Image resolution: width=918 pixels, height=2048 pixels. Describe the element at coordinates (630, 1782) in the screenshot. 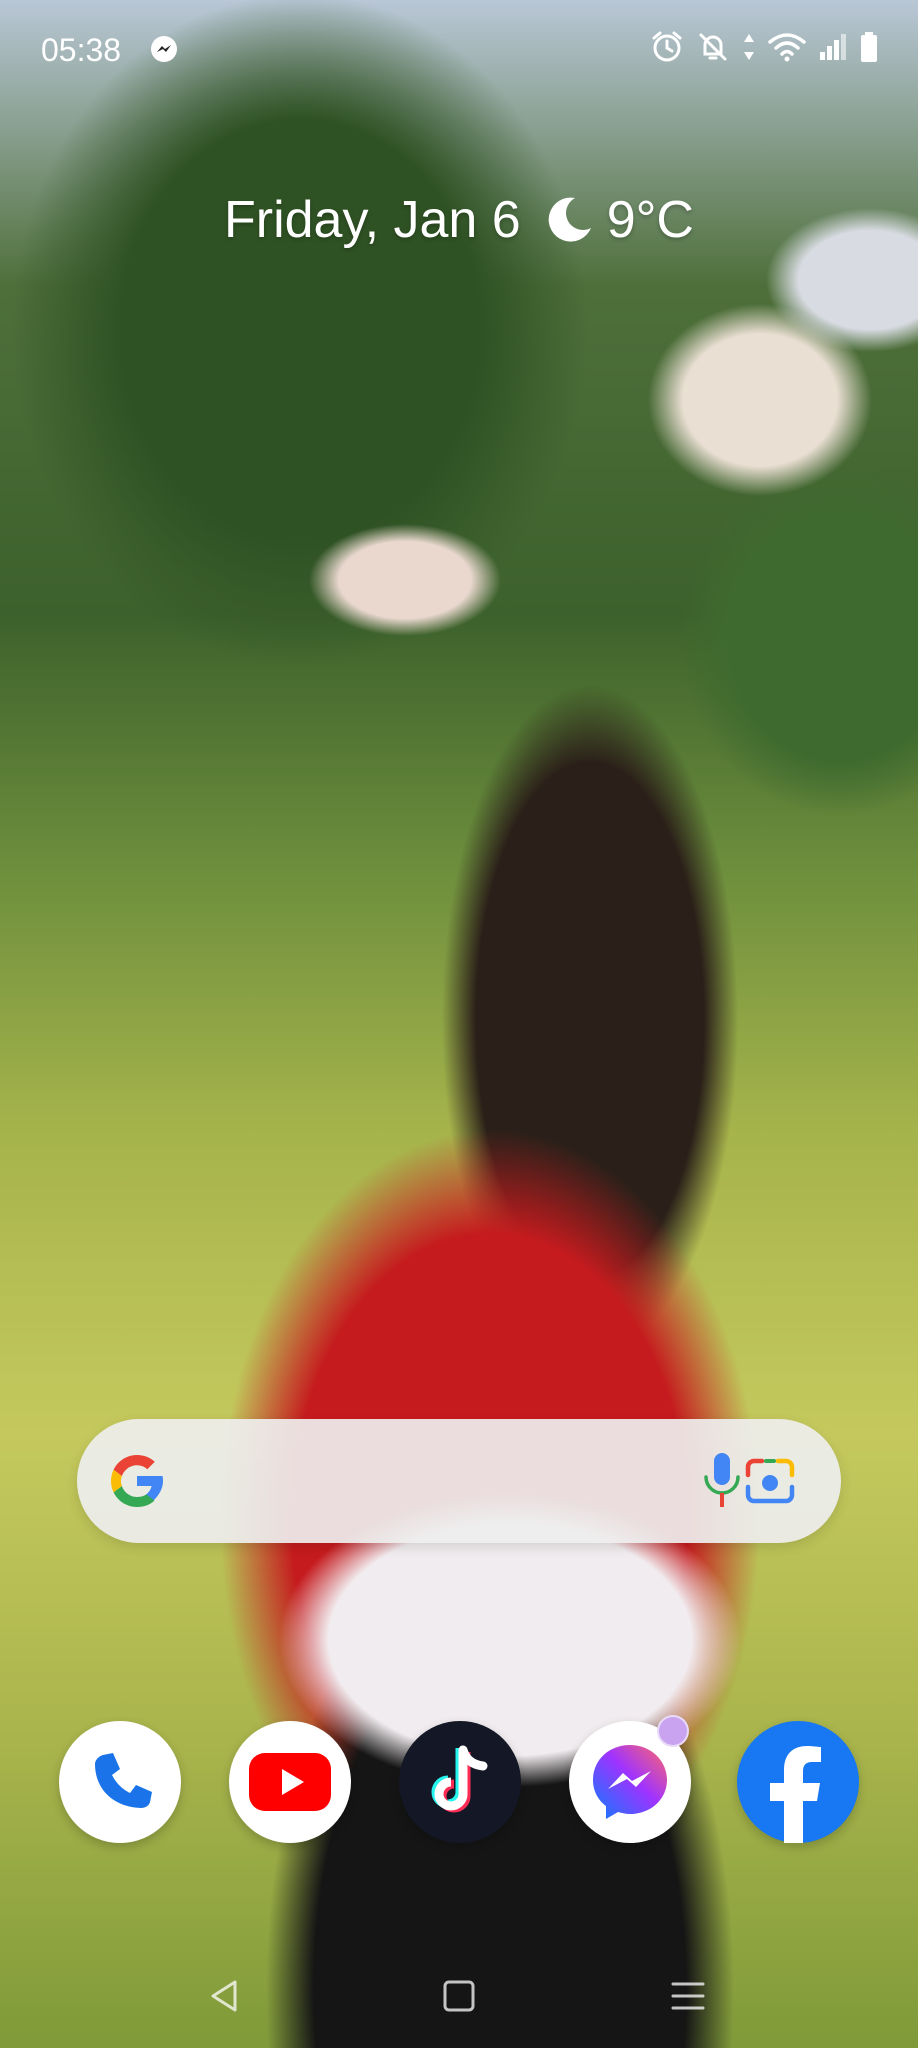

I see `messenger-icon` at that location.